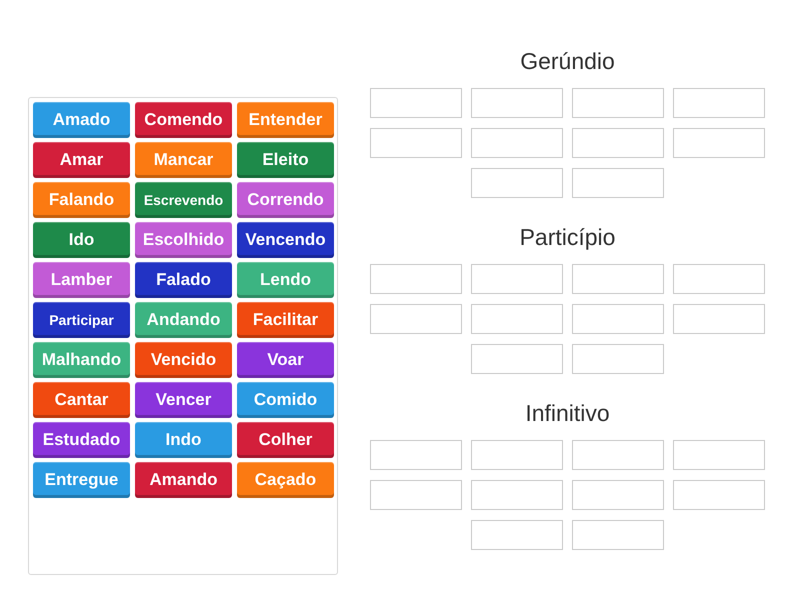 The height and width of the screenshot is (600, 800). I want to click on word-tile: Lendo, so click(285, 280).